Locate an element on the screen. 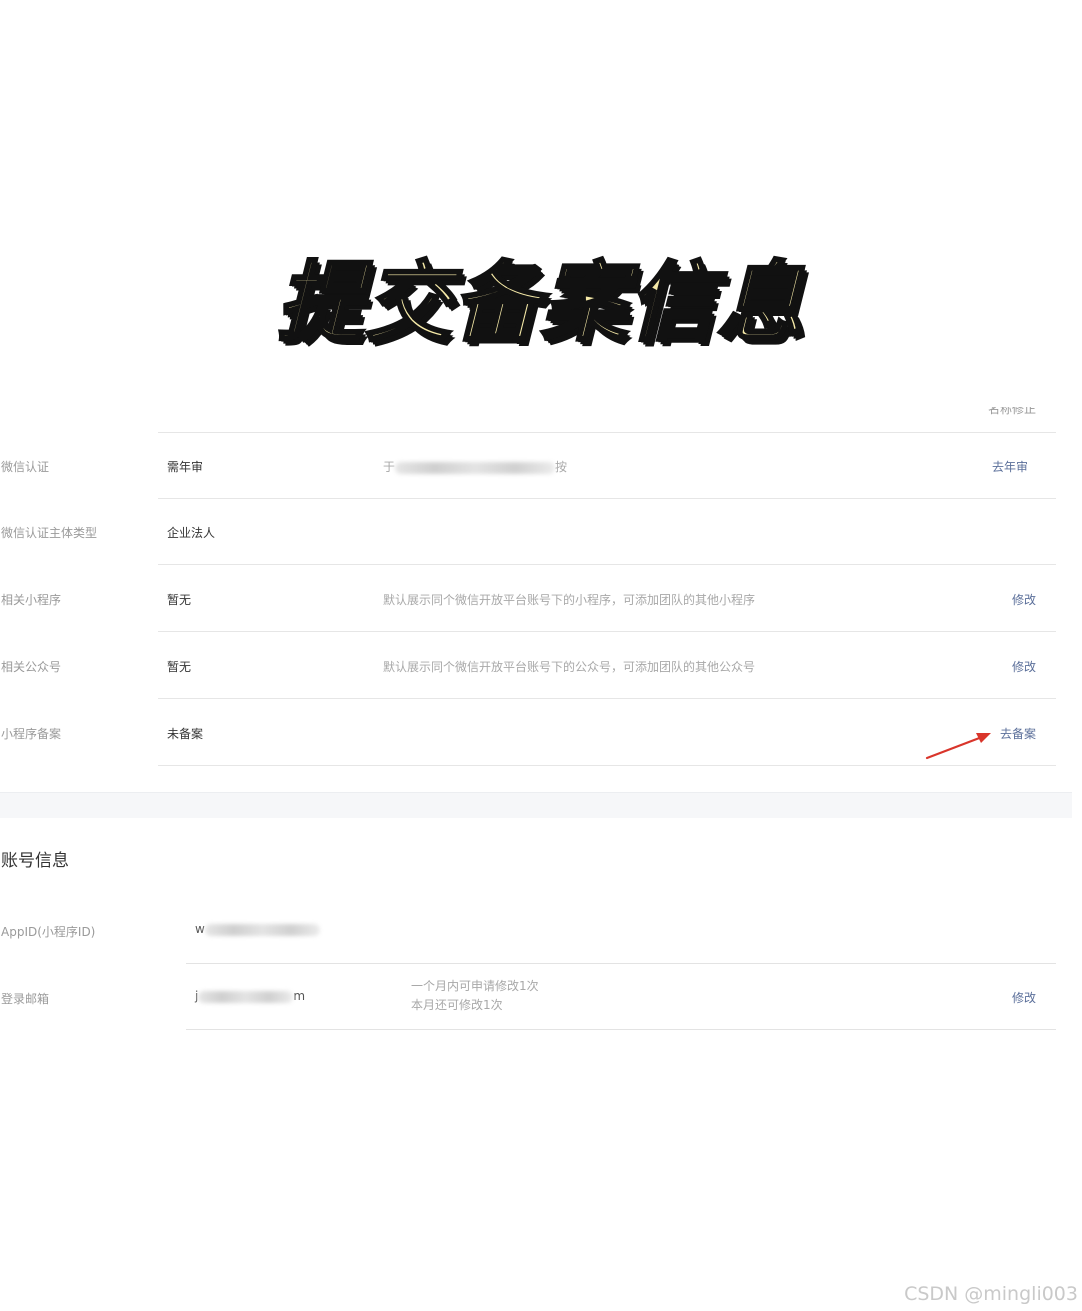 The width and height of the screenshot is (1082, 1311). account-row-email: 登录邮箱 jm 一个月内可申请修改1次 本月还可修改1次 修改 is located at coordinates (528, 997).